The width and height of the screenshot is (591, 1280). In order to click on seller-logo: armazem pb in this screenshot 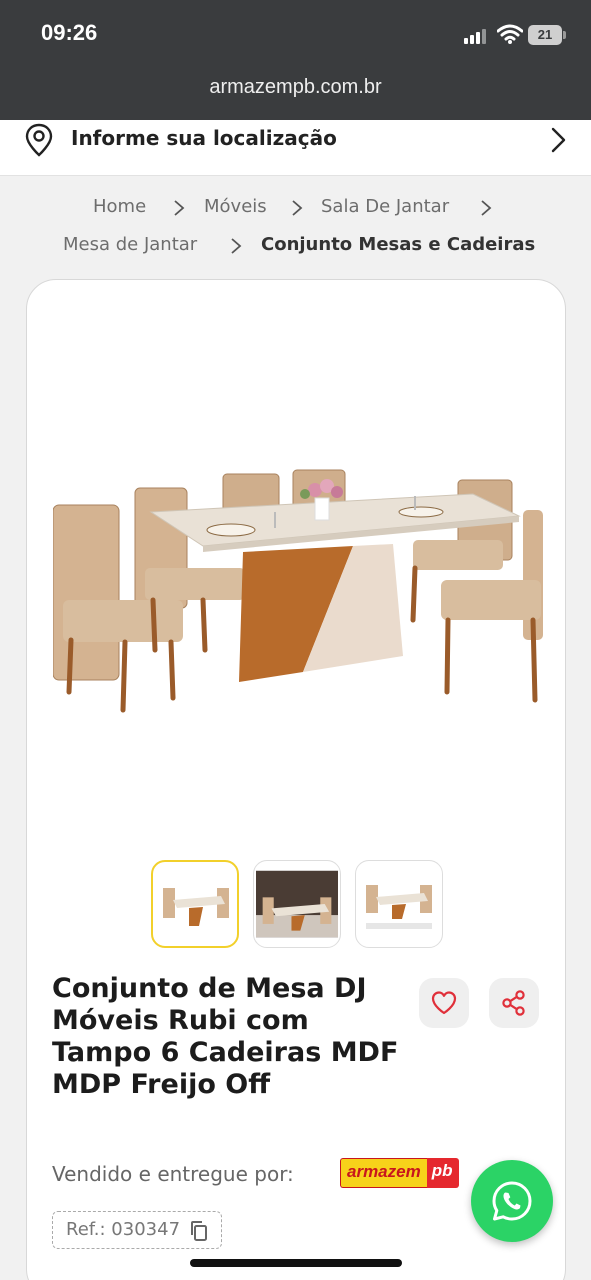, I will do `click(399, 1173)`.